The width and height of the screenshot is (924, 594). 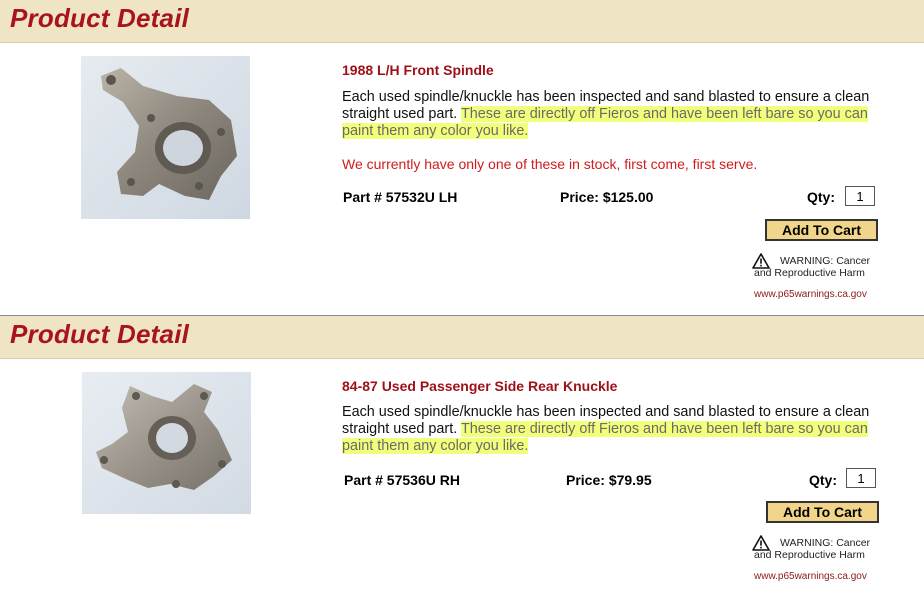 I want to click on rear-knuckle-photo, so click(x=166, y=443).